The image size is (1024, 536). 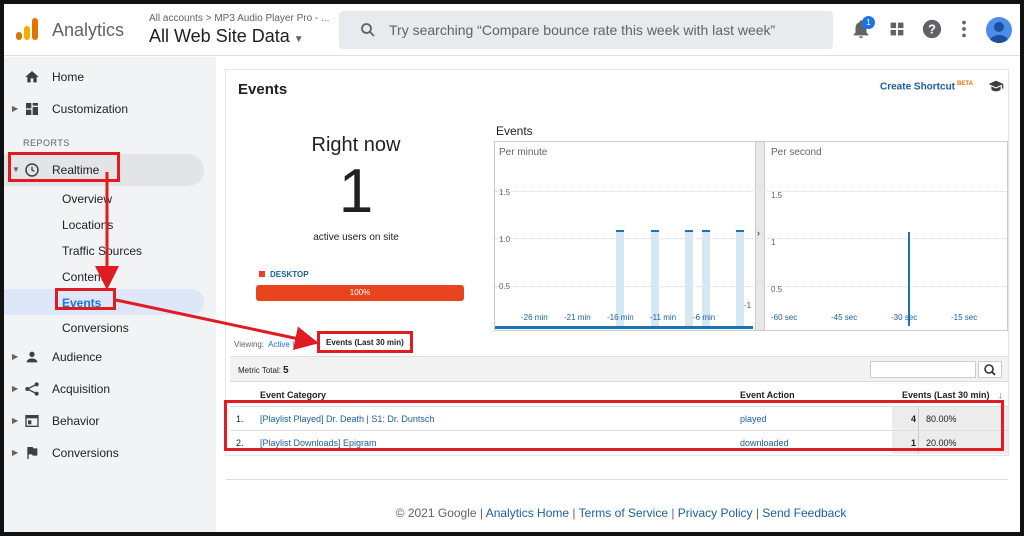 What do you see at coordinates (804, 513) in the screenshot?
I see `footer-link-send-feedback: Send Feedback` at bounding box center [804, 513].